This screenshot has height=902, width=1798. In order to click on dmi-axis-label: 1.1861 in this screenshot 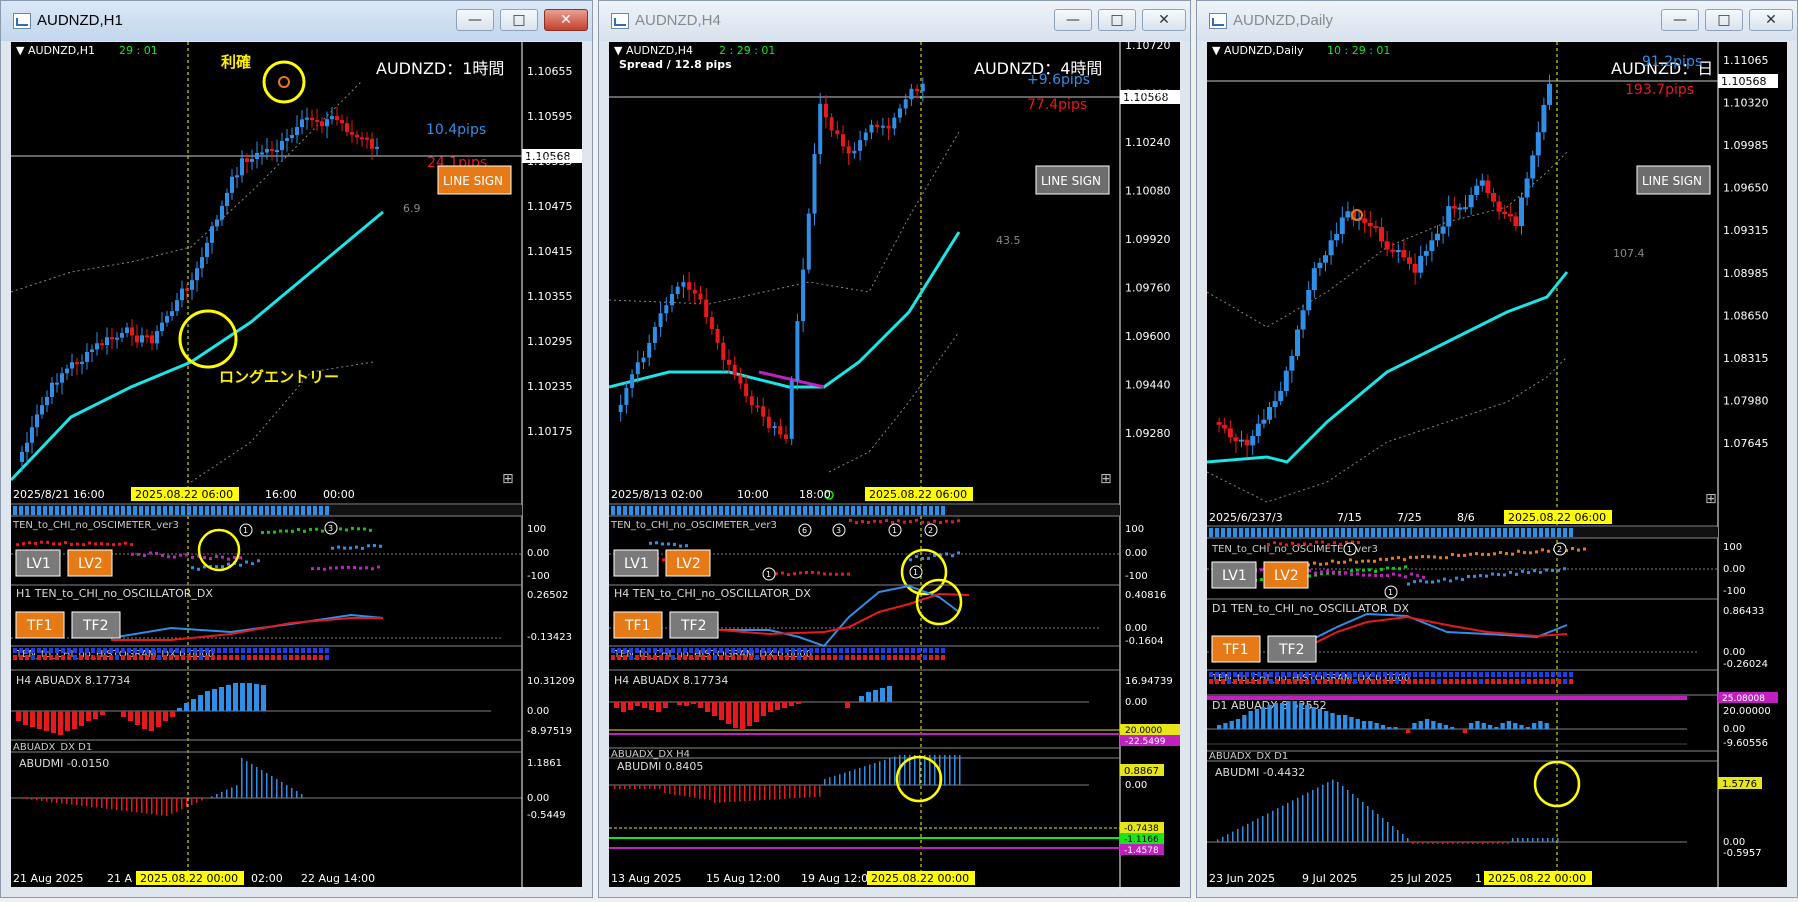, I will do `click(544, 763)`.